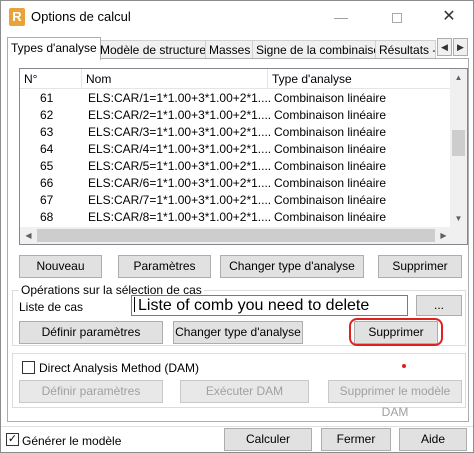 The height and width of the screenshot is (453, 474). I want to click on maximize-icon, so click(397, 18).